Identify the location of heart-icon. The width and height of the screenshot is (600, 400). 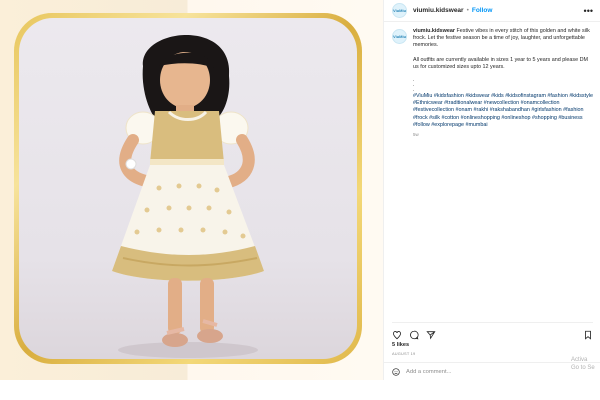
(397, 335).